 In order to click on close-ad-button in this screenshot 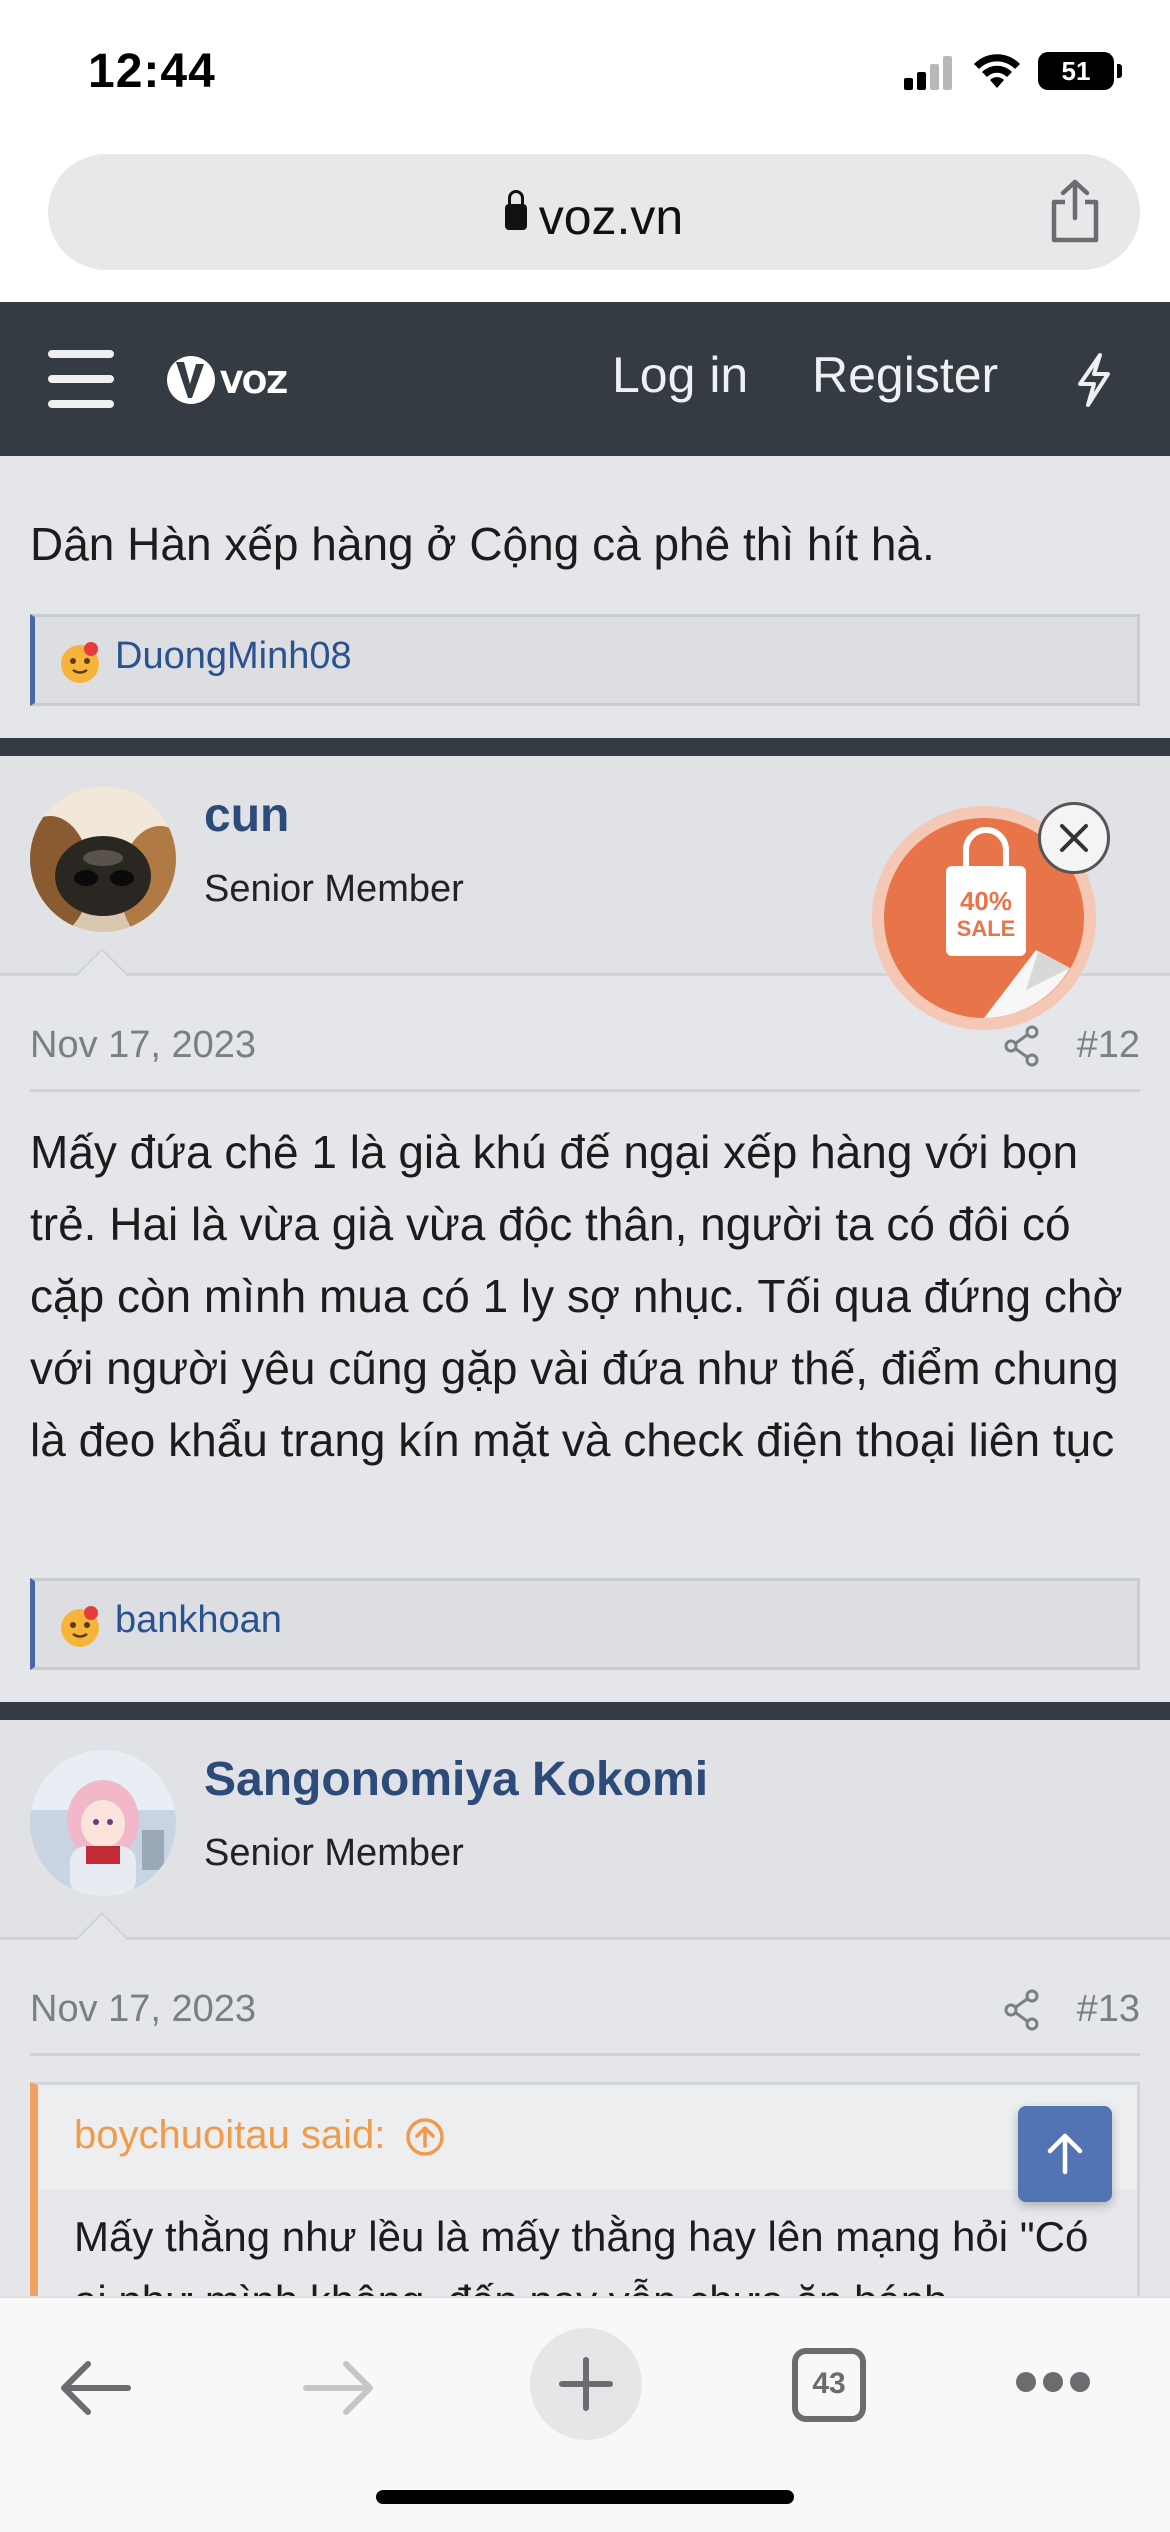, I will do `click(1074, 838)`.